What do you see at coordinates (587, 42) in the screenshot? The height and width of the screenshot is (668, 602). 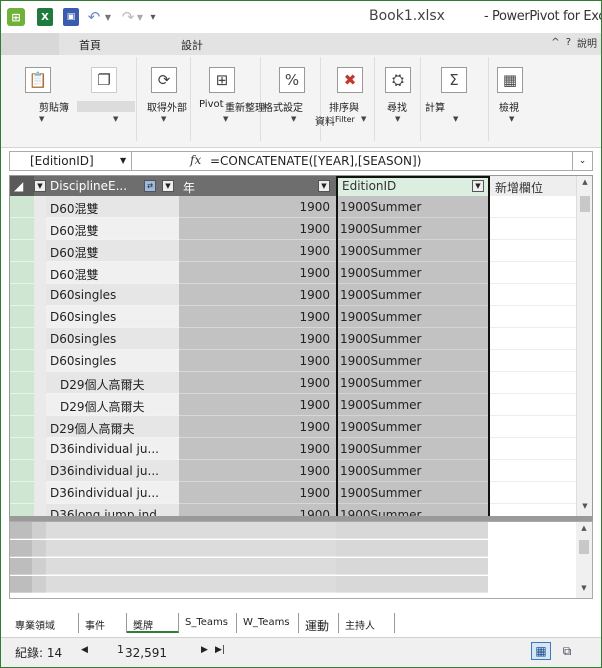 I see `help-label: 說明` at bounding box center [587, 42].